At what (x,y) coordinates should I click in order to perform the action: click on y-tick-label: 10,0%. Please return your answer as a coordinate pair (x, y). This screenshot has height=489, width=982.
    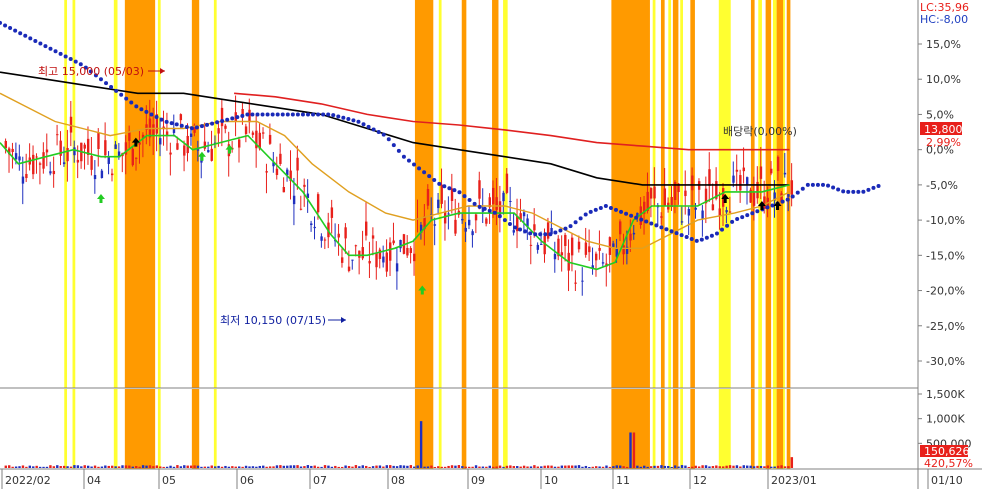
    Looking at the image, I should click on (943, 79).